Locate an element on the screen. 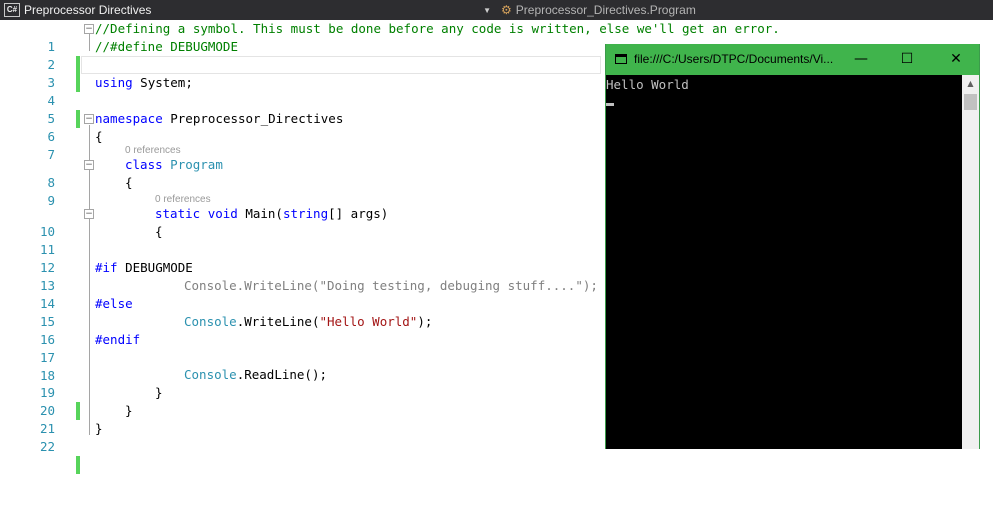  close-button: ✕ is located at coordinates (956, 59).